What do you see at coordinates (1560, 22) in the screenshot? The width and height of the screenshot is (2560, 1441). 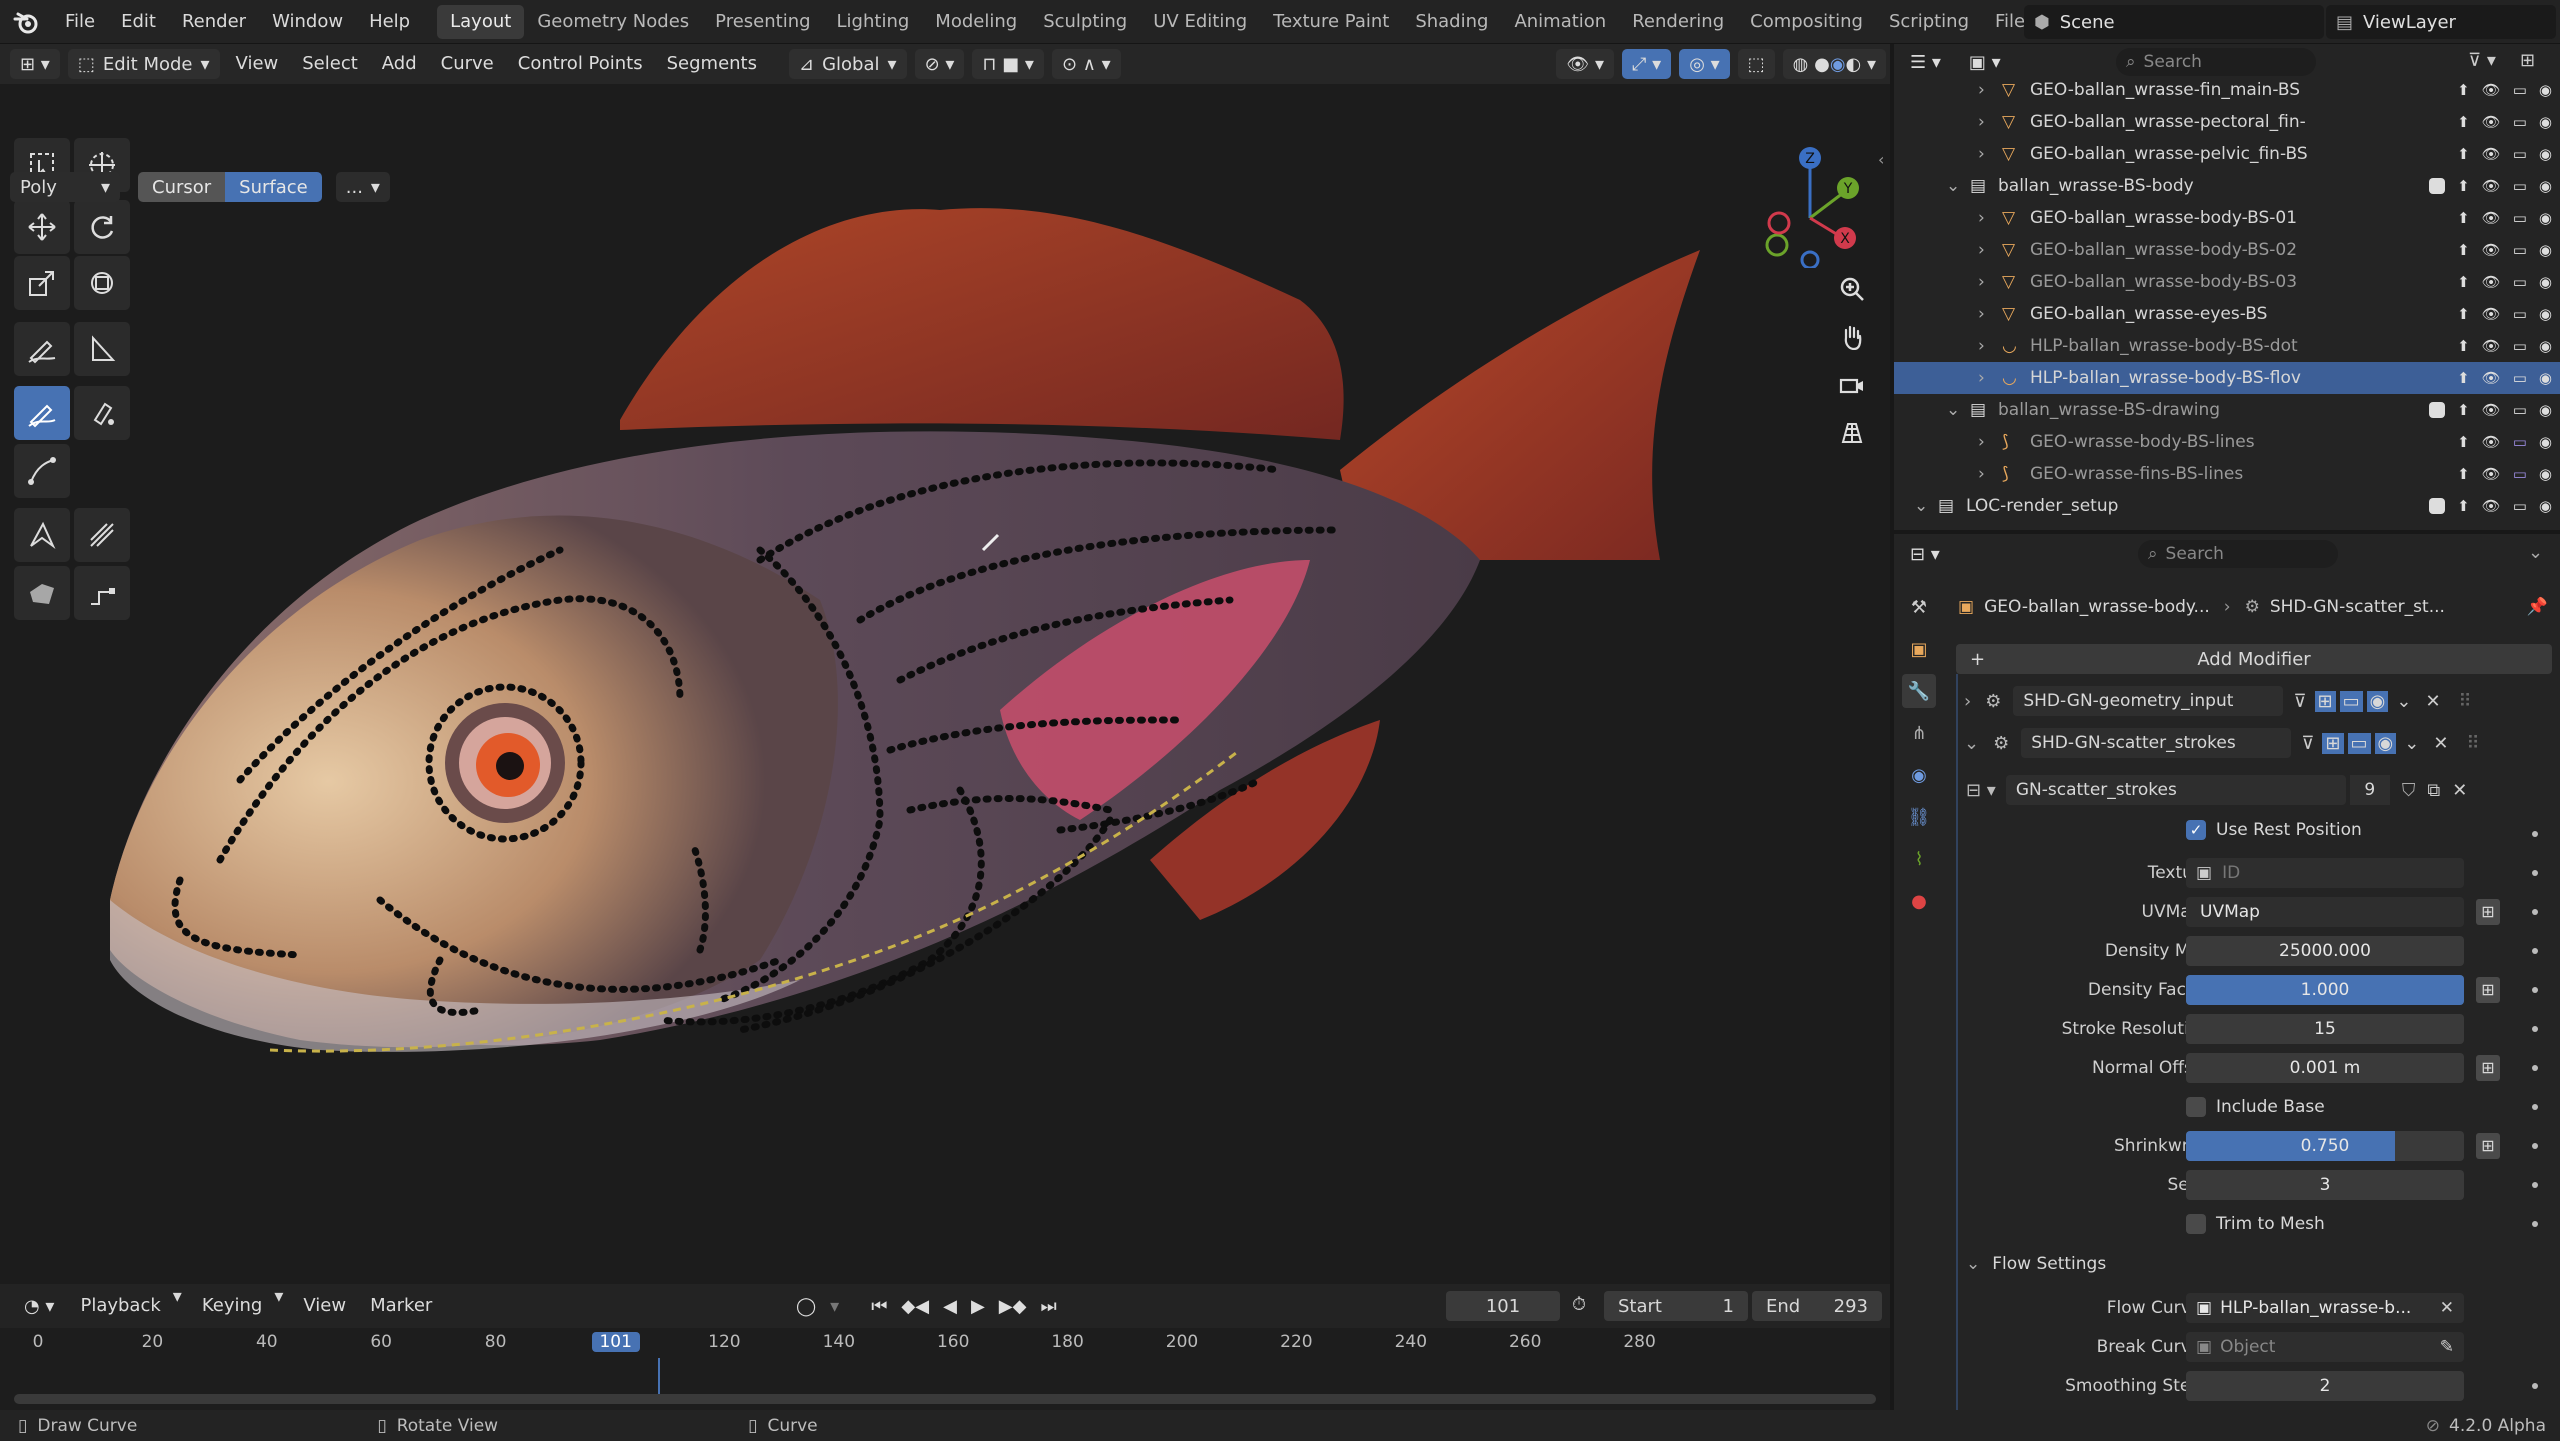 I see `tab-animation: Animation` at bounding box center [1560, 22].